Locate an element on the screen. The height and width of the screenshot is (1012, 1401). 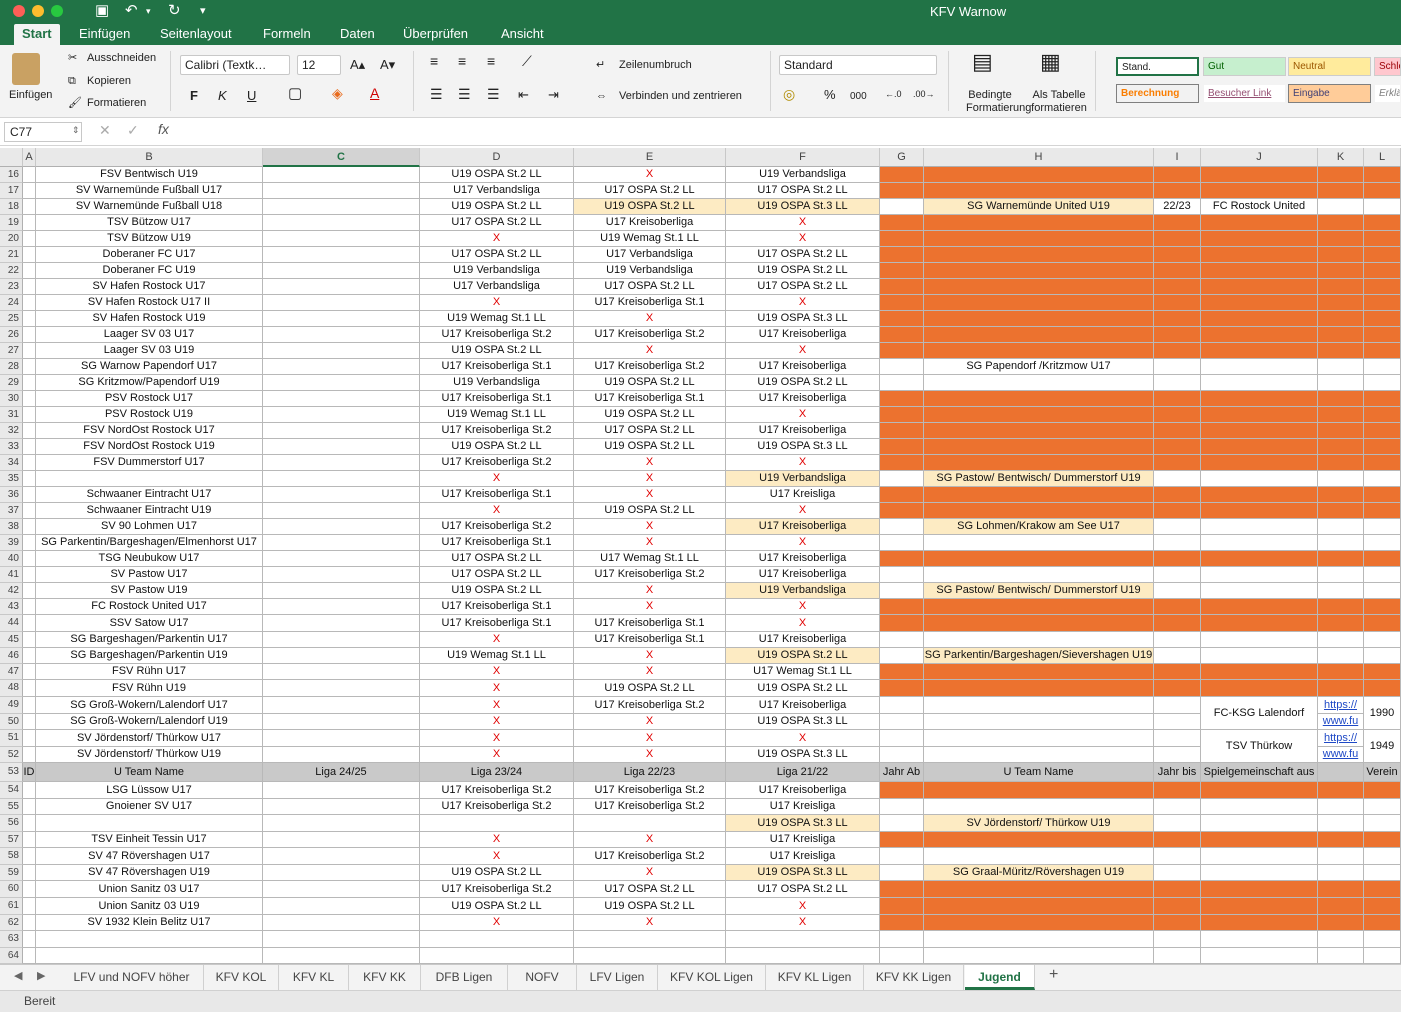
table-cell: SG Groß-Wokern/Lalendorf U19 is located at coordinates (149, 722).